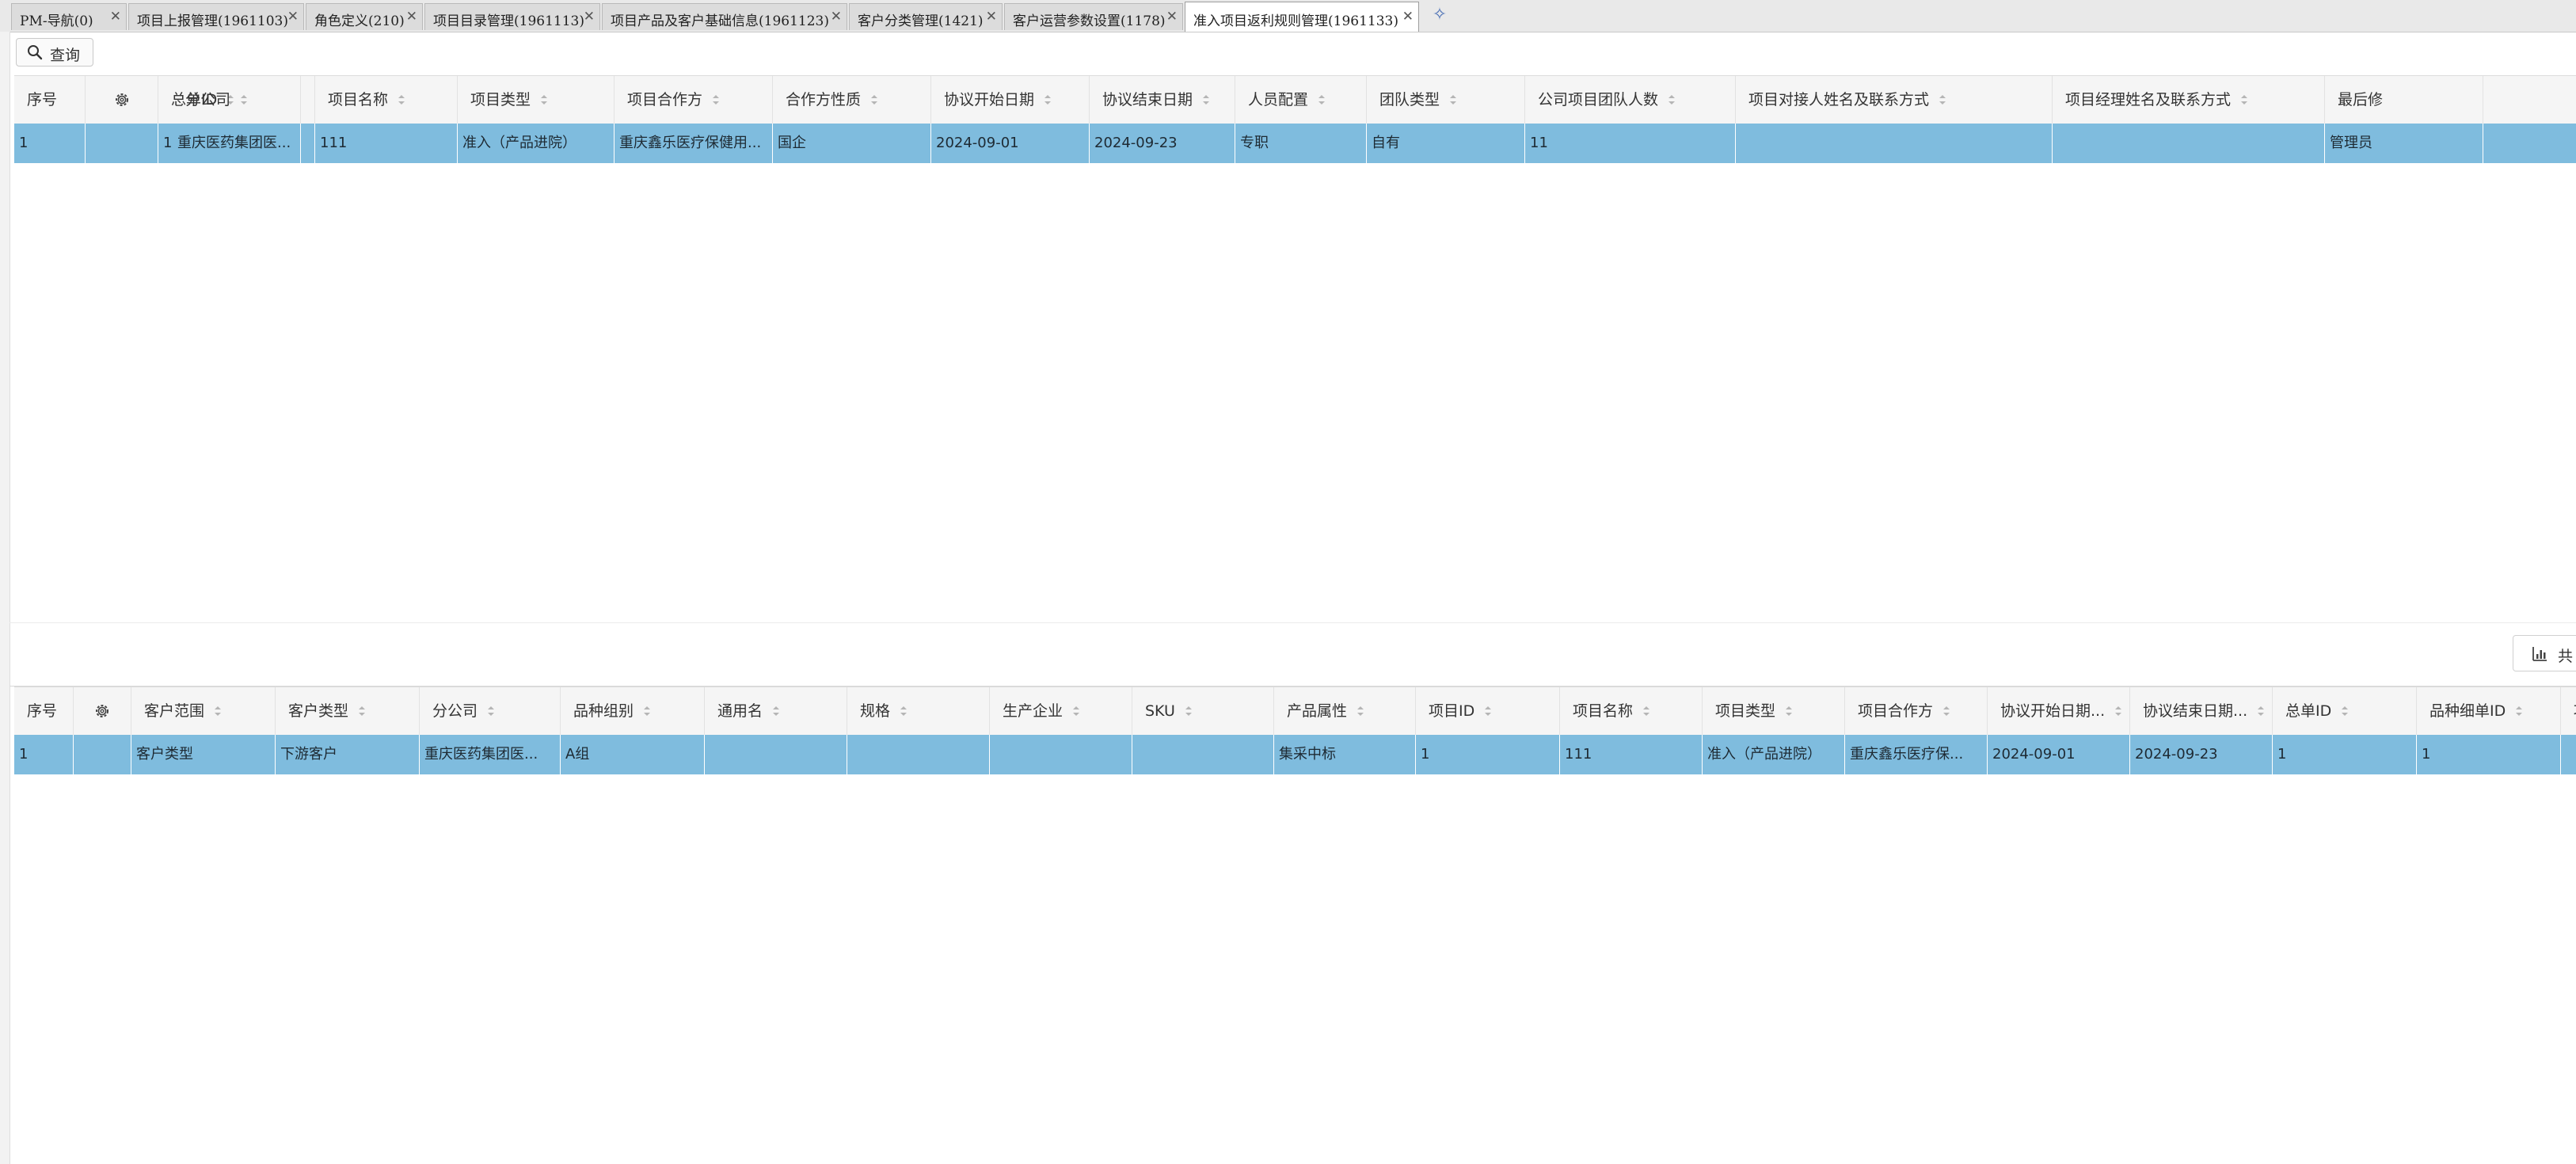 The image size is (2576, 1164). Describe the element at coordinates (852, 100) in the screenshot. I see `column-header: 合作方性质` at that location.